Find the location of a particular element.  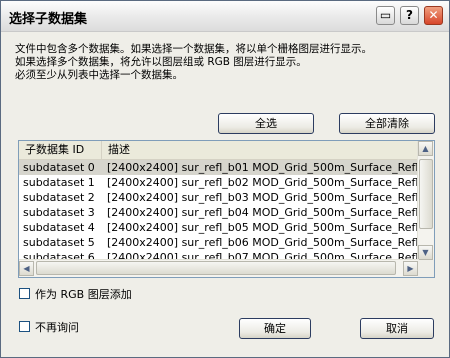

close-icon: ✕ is located at coordinates (433, 15).